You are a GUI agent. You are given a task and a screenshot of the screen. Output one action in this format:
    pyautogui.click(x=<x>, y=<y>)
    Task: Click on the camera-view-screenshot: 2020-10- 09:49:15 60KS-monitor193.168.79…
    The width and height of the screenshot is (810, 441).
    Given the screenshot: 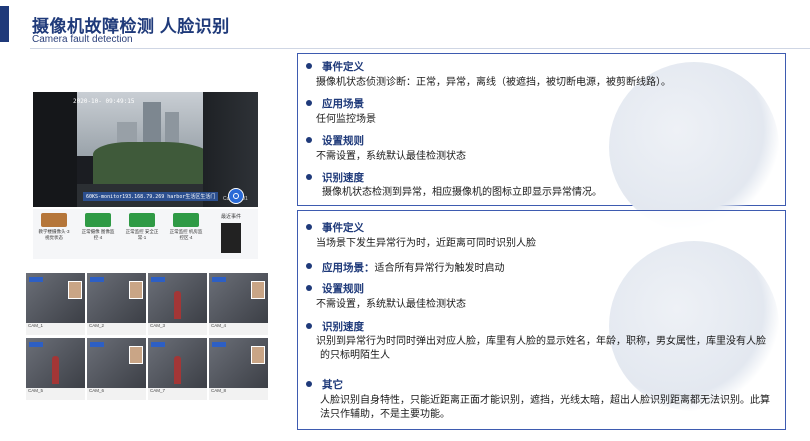 What is the action you would take?
    pyautogui.click(x=145, y=149)
    